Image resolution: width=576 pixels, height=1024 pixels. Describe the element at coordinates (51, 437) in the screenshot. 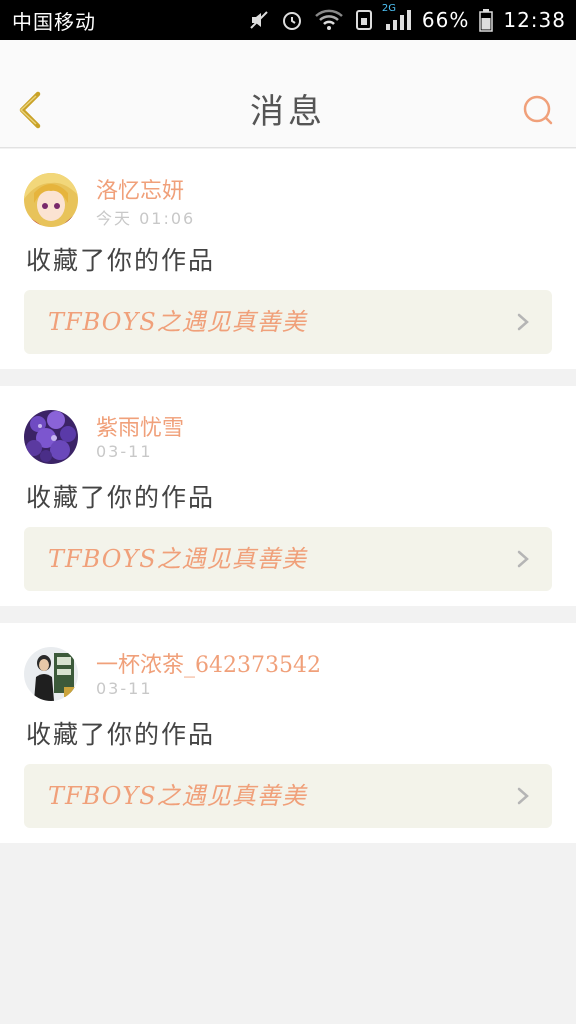

I see `purple-flowers-avatar` at that location.